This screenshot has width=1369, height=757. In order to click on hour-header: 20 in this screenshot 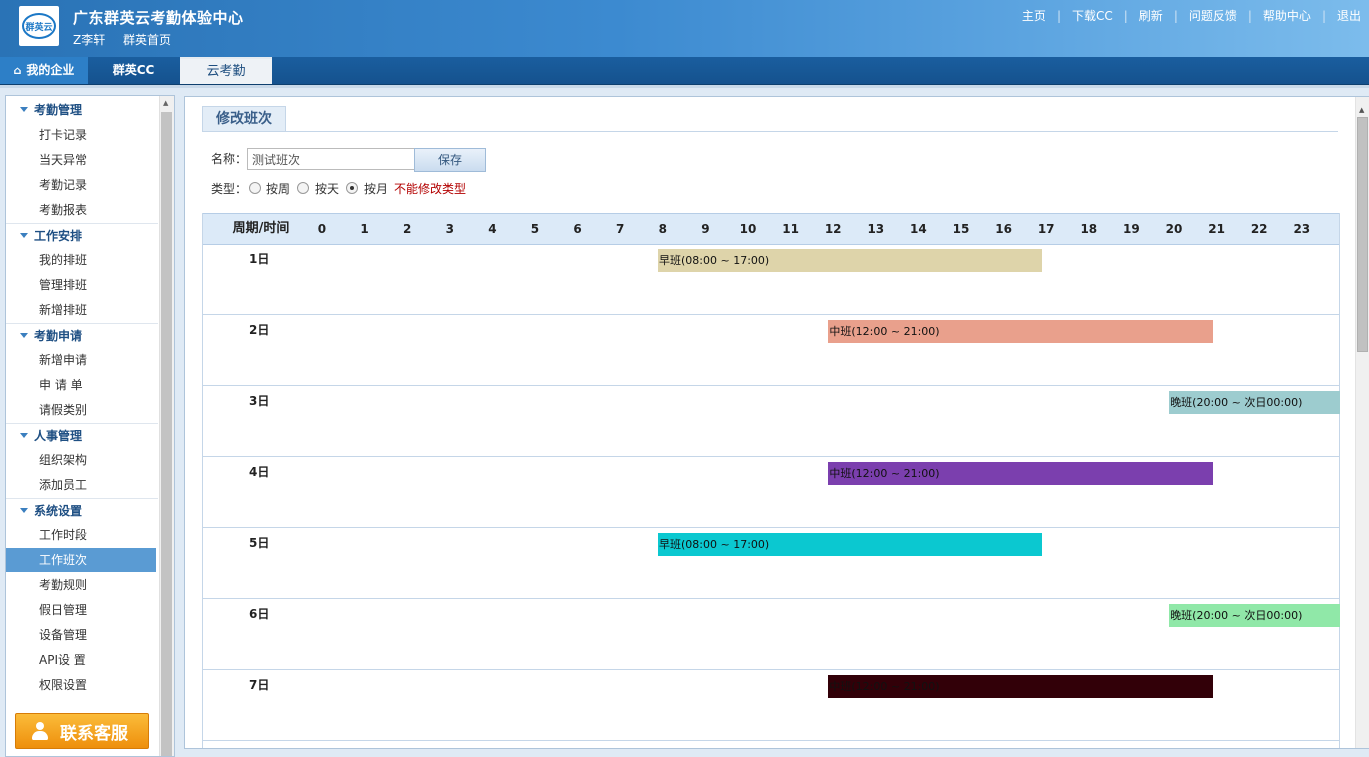, I will do `click(1174, 229)`.